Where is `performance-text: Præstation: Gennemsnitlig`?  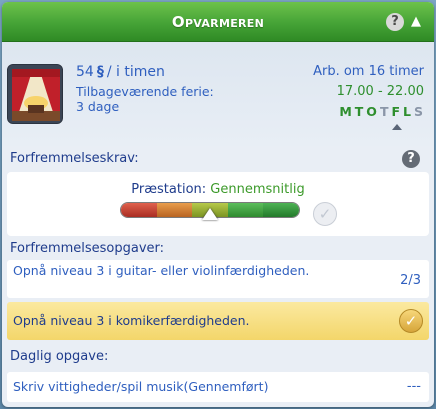
performance-text: Præstation: Gennemsnitlig is located at coordinates (218, 189).